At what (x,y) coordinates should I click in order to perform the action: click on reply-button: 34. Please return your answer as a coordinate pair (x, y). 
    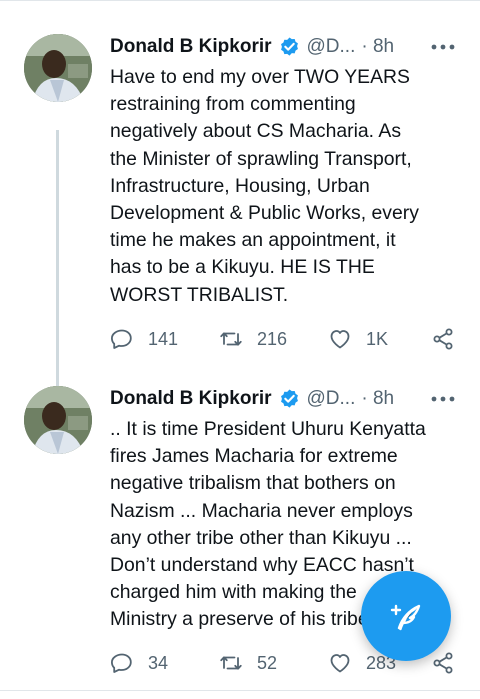
    Looking at the image, I should click on (139, 663).